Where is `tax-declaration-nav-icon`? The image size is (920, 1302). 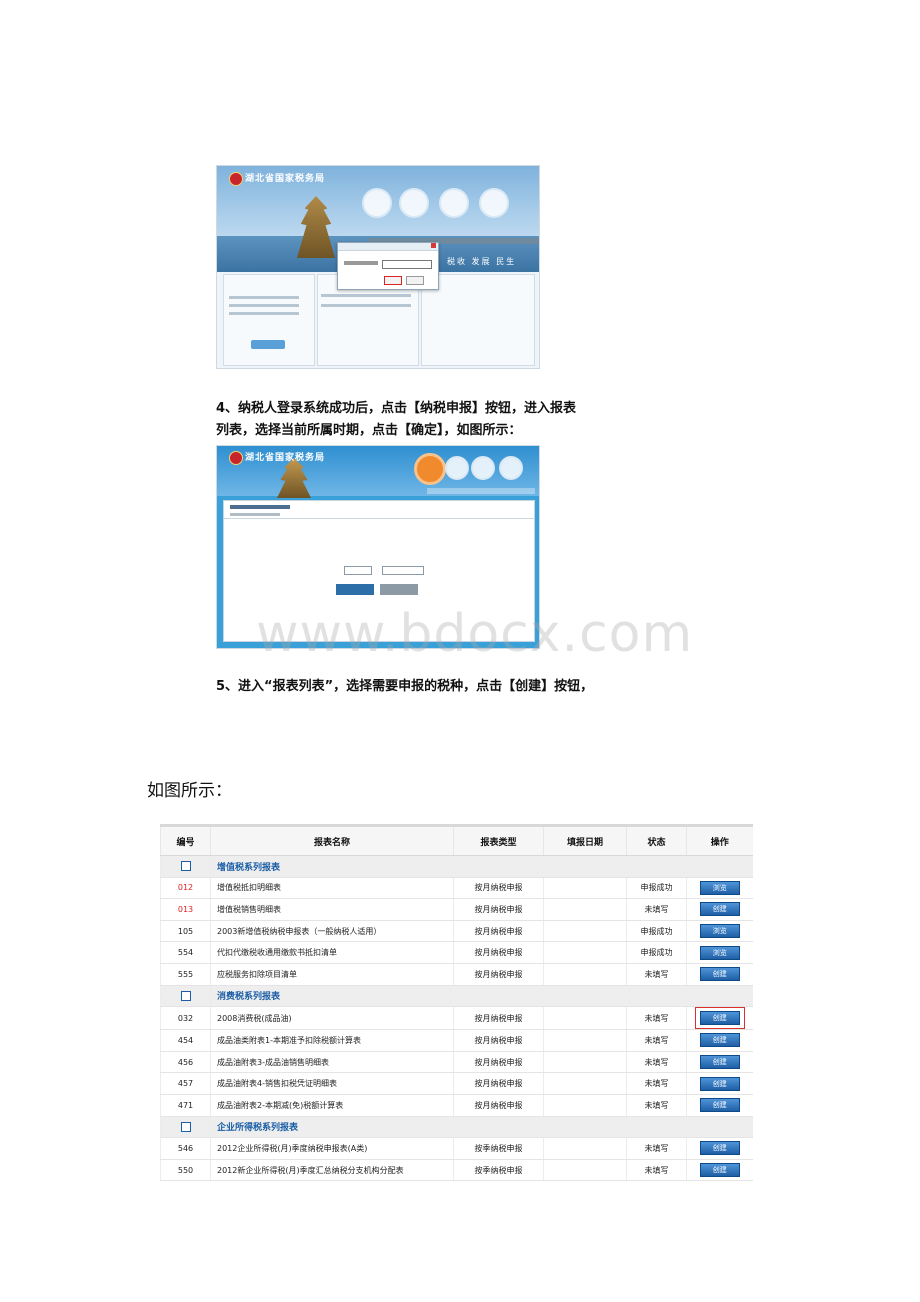 tax-declaration-nav-icon is located at coordinates (430, 469).